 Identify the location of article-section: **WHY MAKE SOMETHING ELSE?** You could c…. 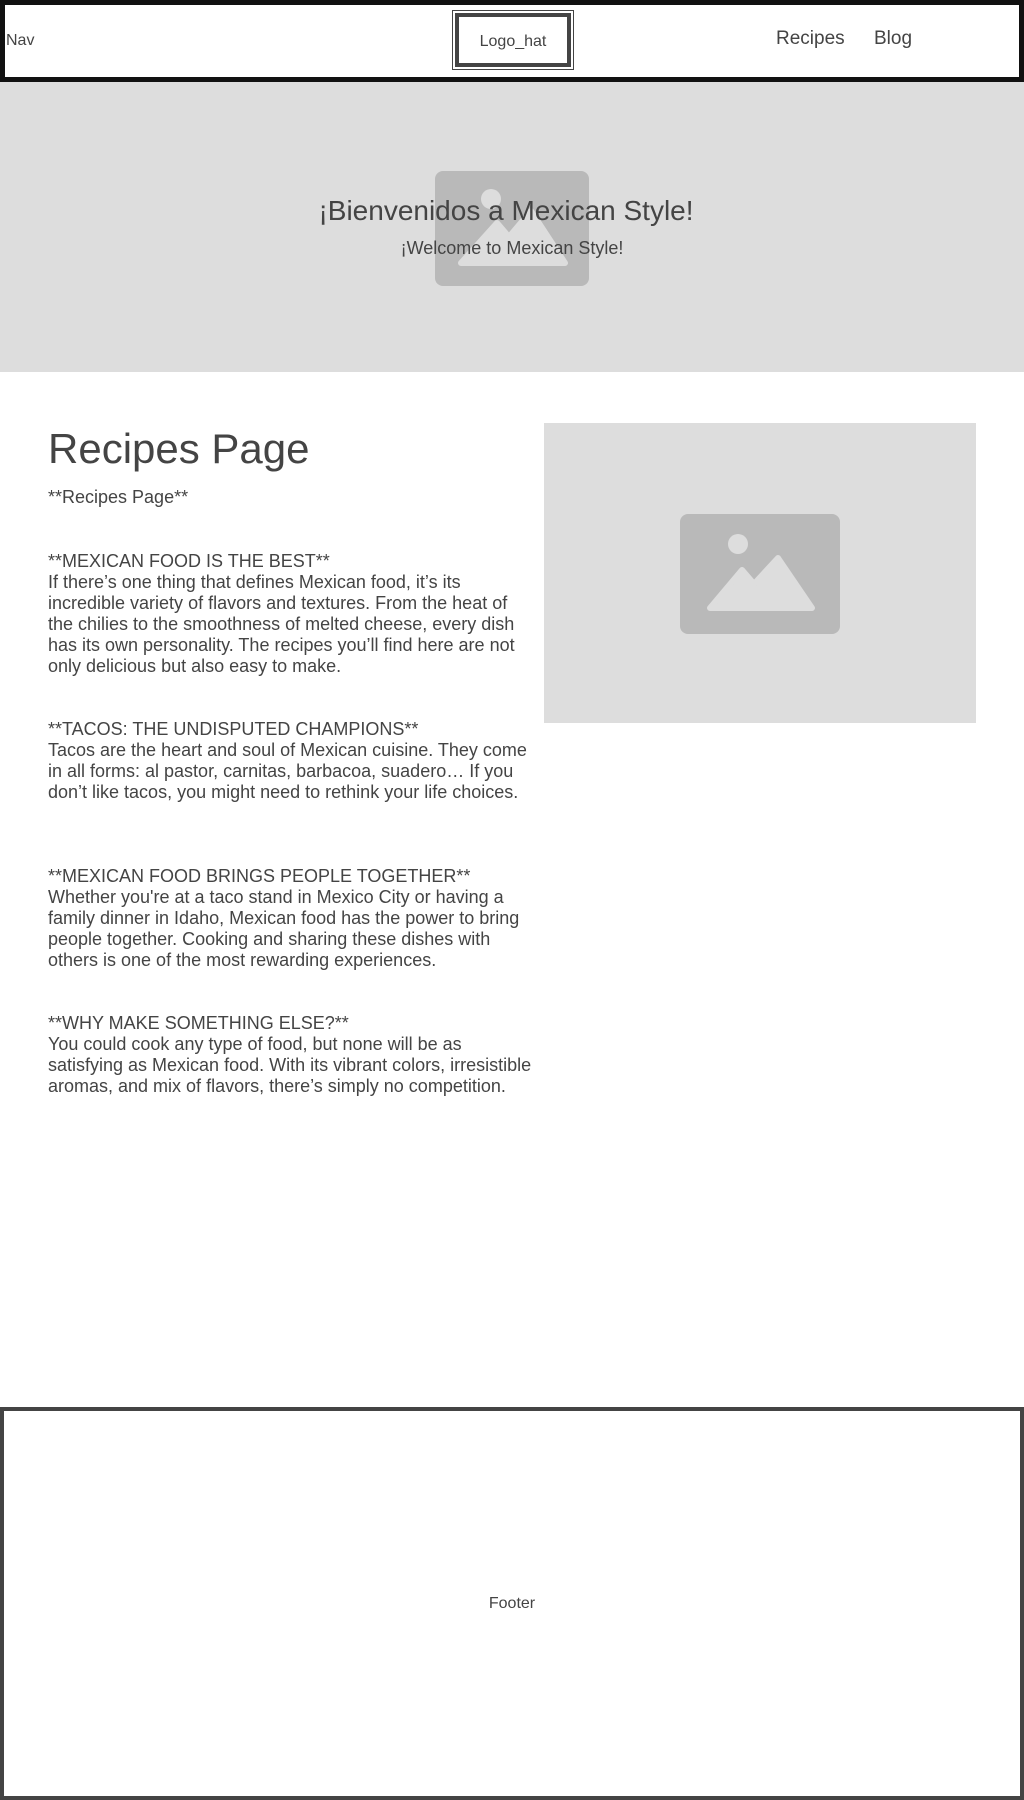
(290, 1055).